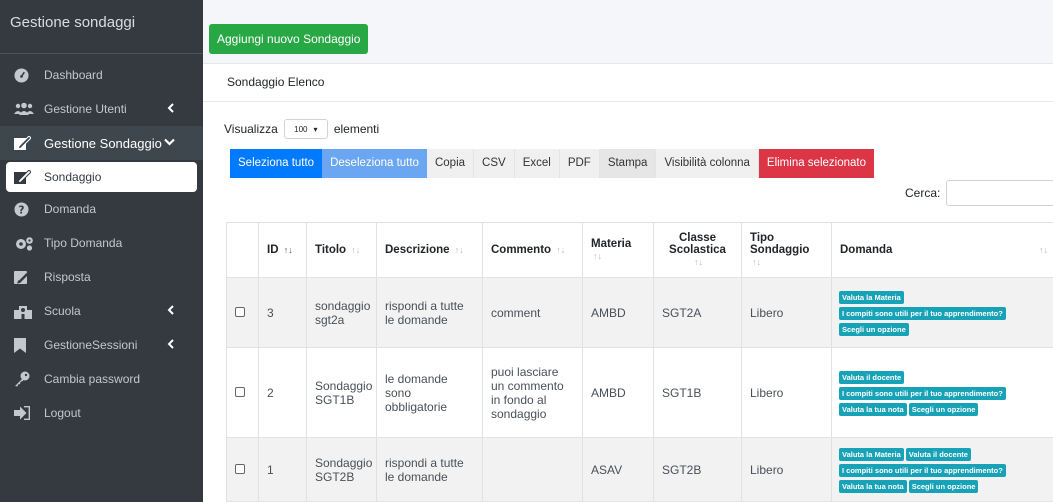 This screenshot has width=1053, height=502. What do you see at coordinates (871, 454) in the screenshot?
I see `question-badge: Valuta la Materia` at bounding box center [871, 454].